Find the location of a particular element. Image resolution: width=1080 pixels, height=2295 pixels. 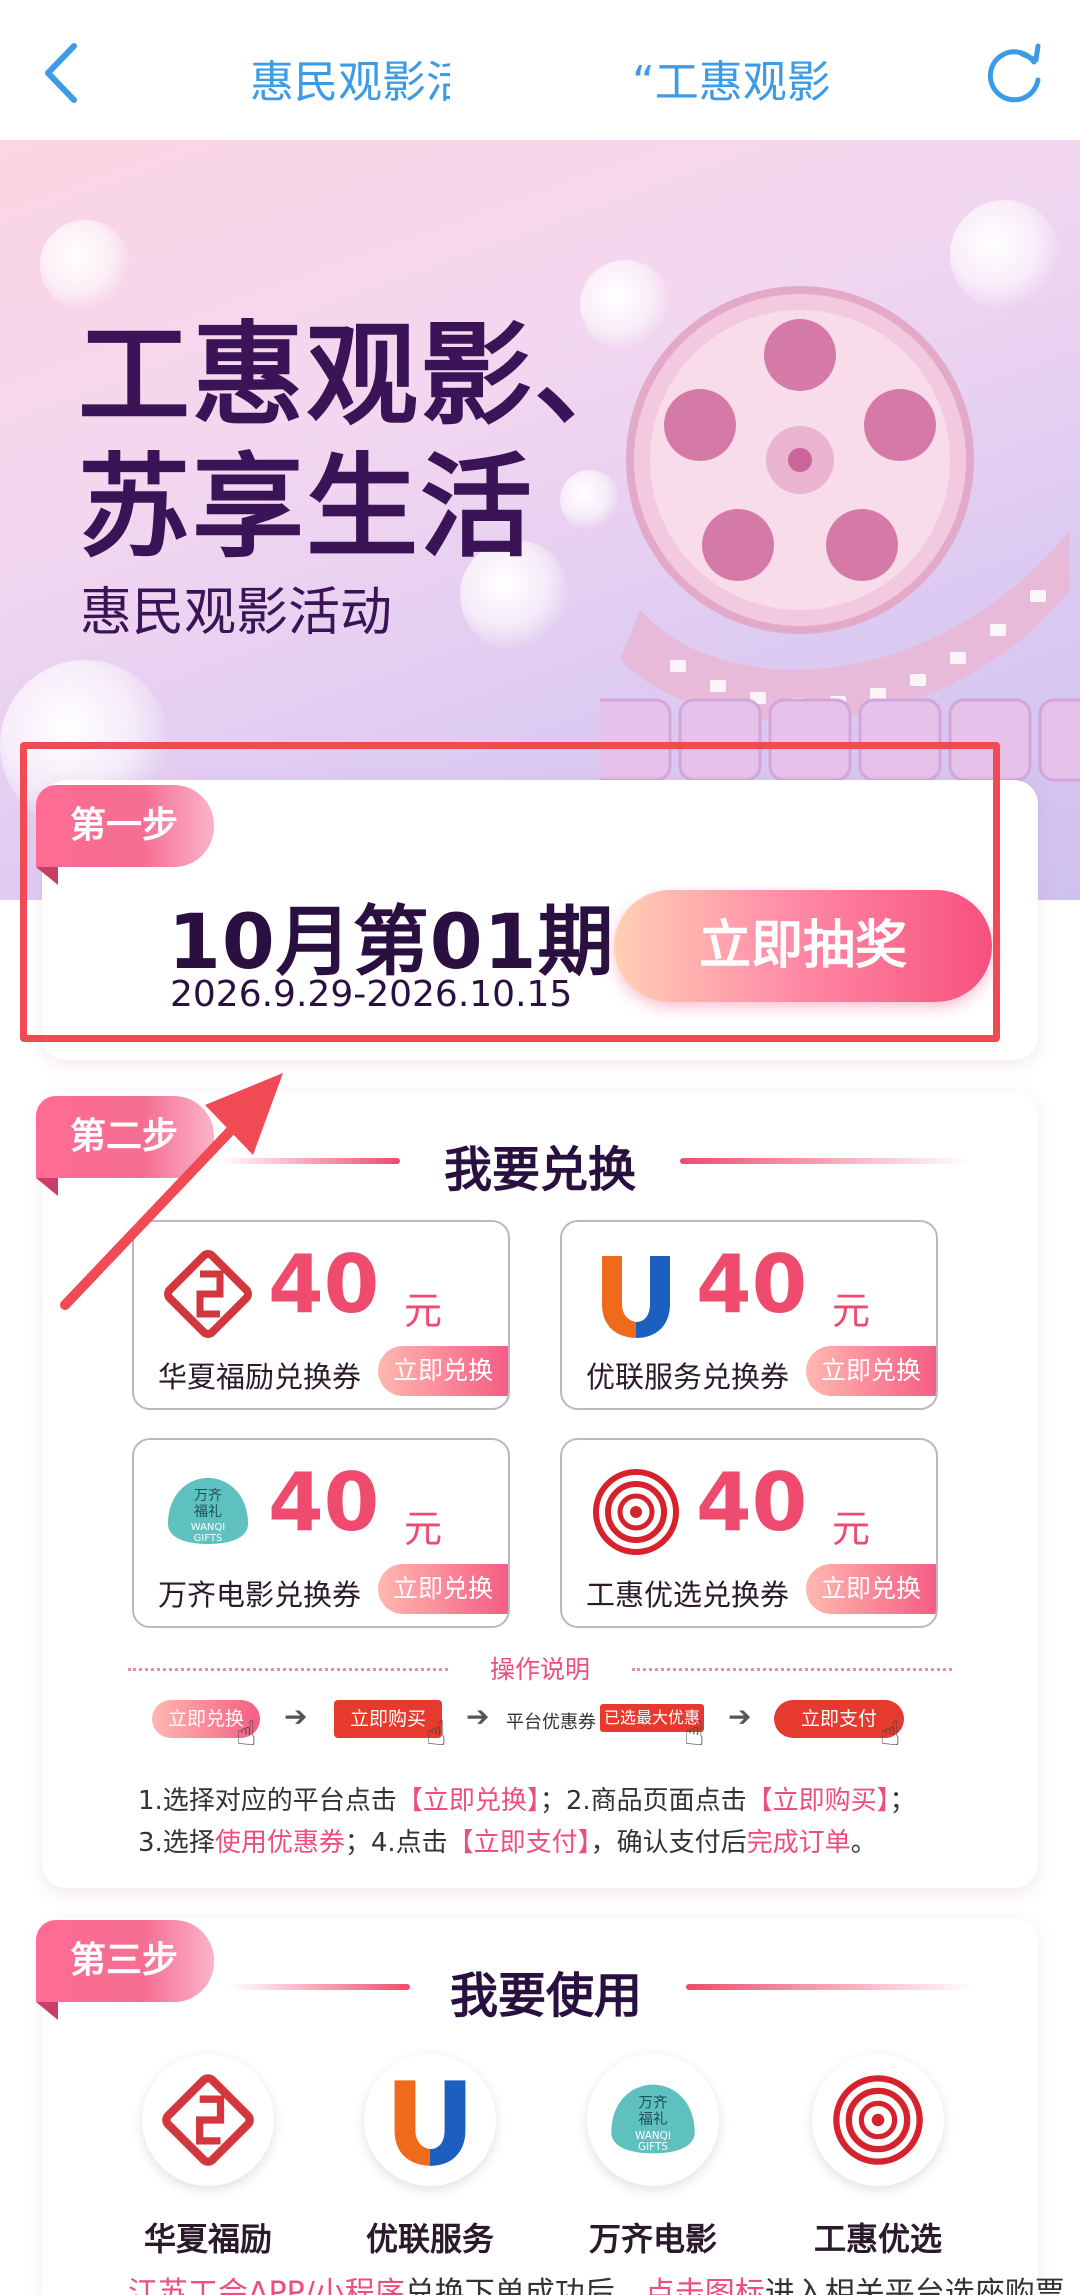

annotation-highlight-box is located at coordinates (510, 892).